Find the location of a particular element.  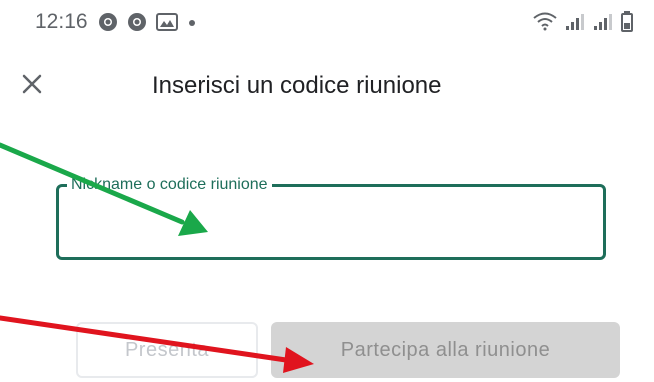

dot-icon is located at coordinates (192, 23).